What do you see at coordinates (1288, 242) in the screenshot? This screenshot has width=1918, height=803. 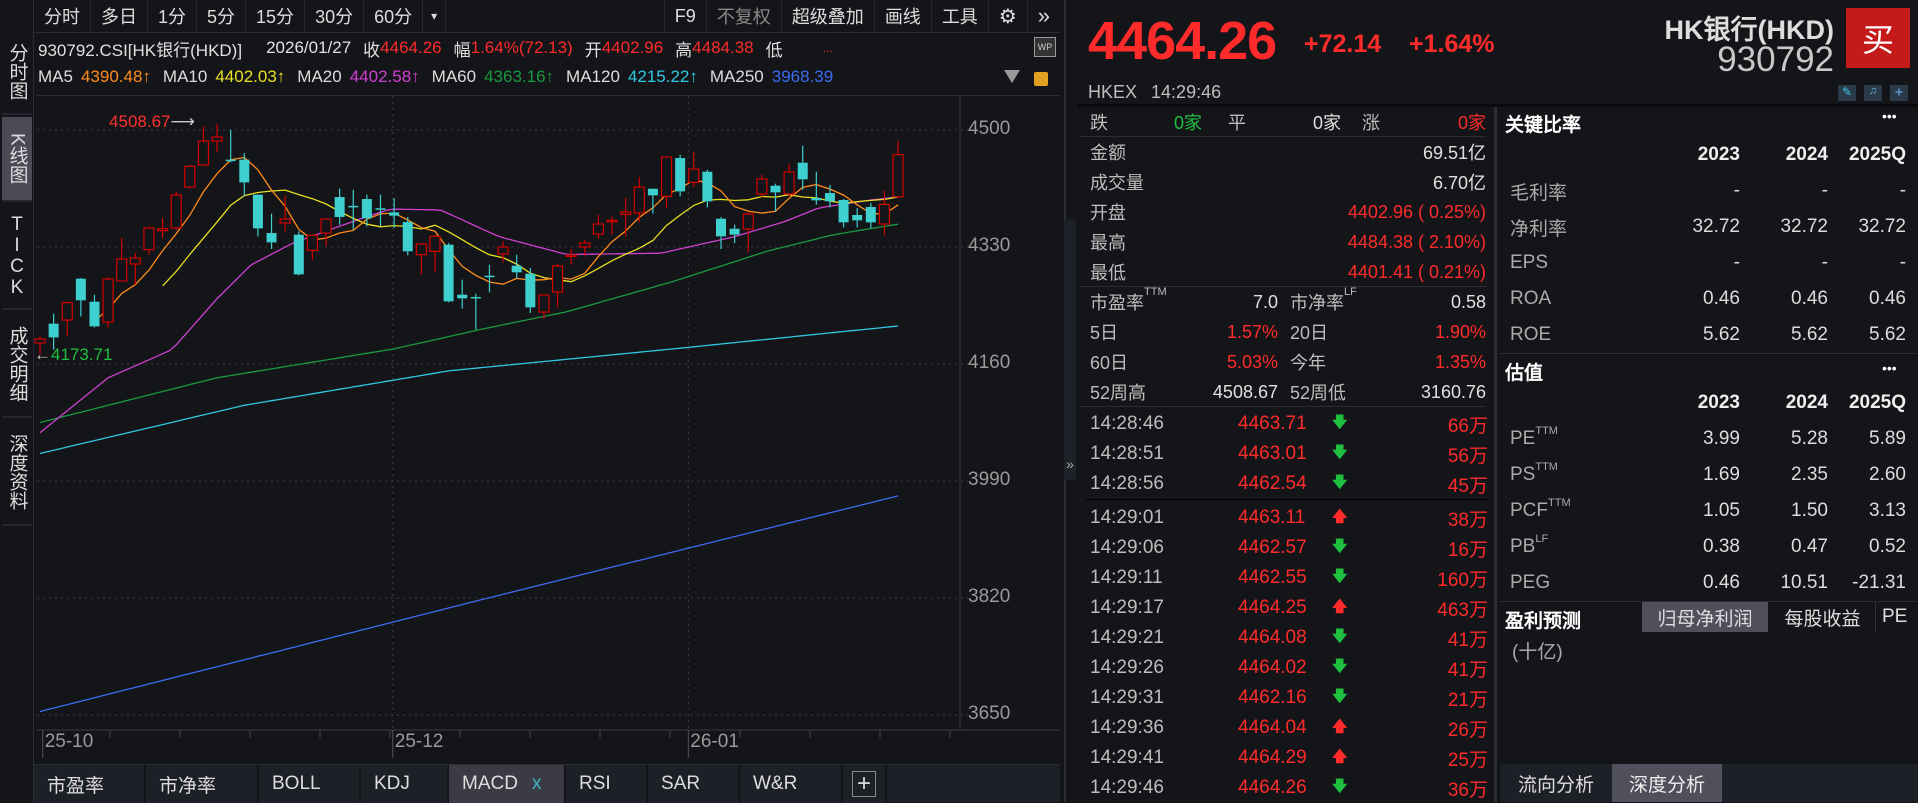 I see `stat-row: 最高 4484.38 ( 2.10%)` at bounding box center [1288, 242].